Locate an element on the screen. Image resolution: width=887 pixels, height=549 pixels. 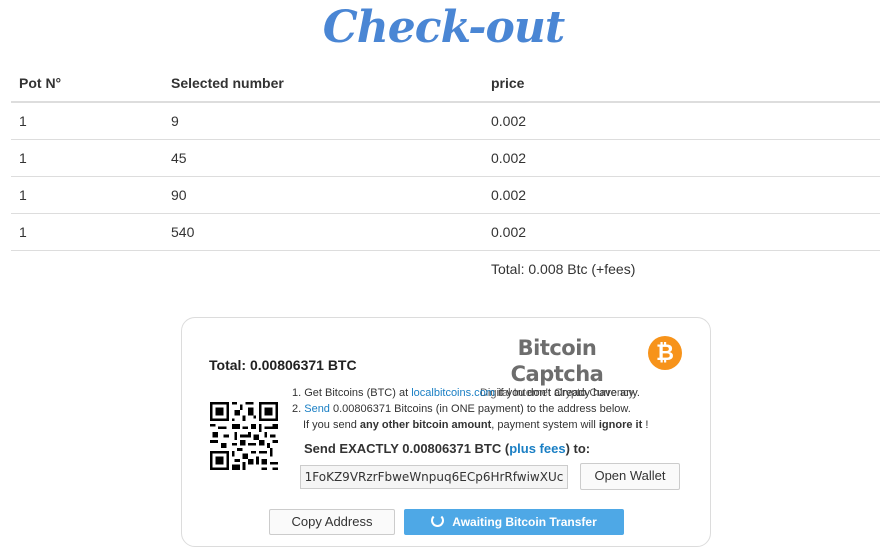
copy-address-button: Copy Address is located at coordinates (332, 522).